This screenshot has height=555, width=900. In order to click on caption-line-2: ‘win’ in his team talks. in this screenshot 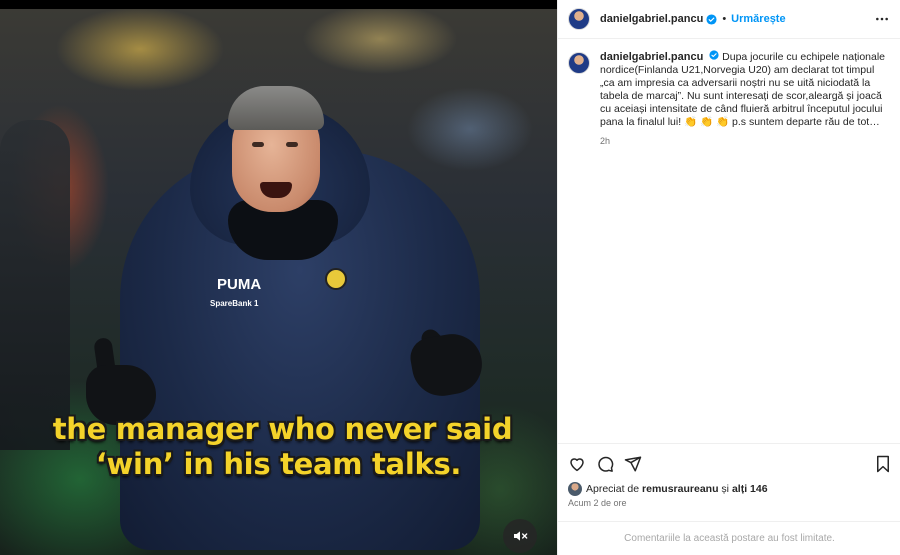, I will do `click(278, 464)`.